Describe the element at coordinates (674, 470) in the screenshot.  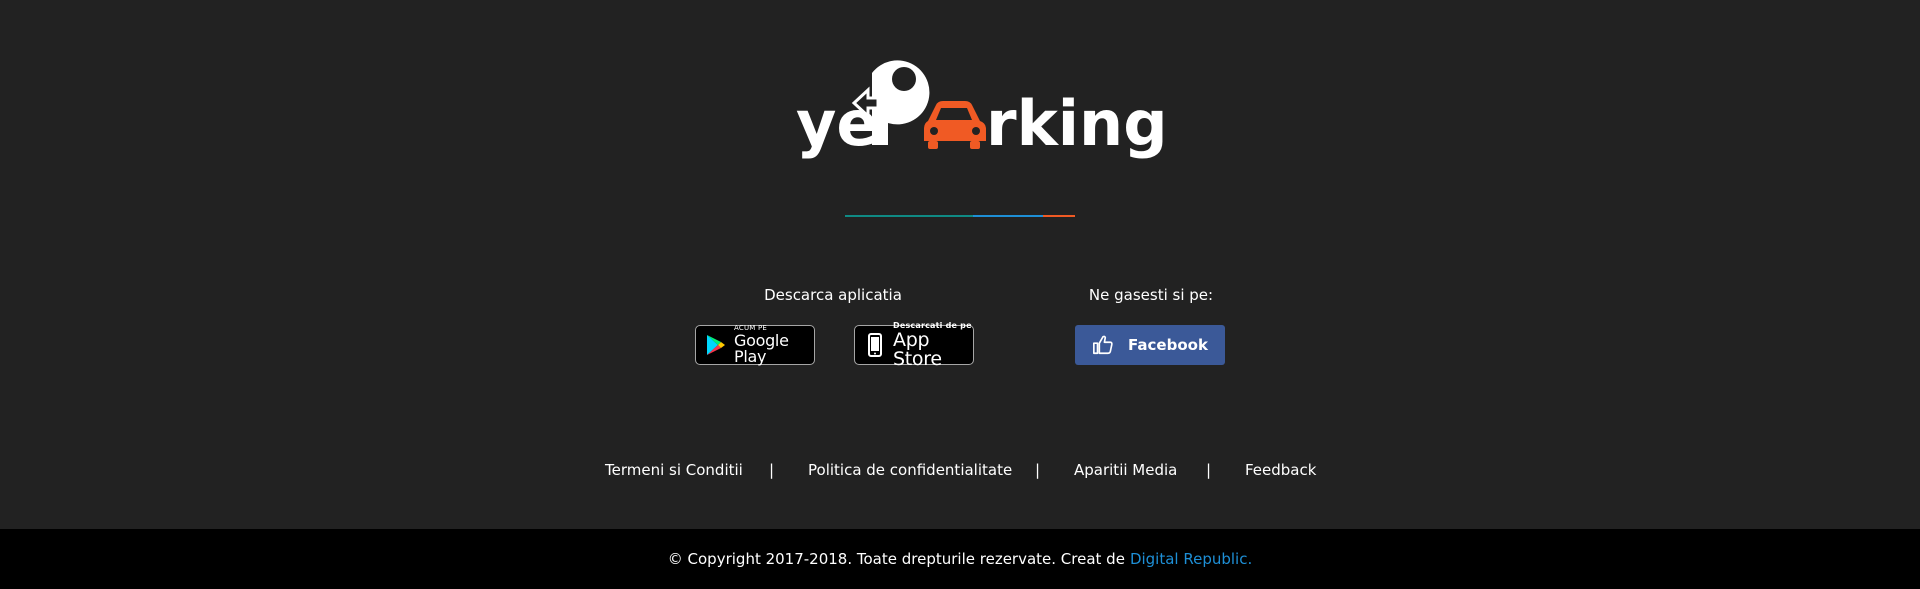
I see `terms-link: Termeni si Conditii` at that location.